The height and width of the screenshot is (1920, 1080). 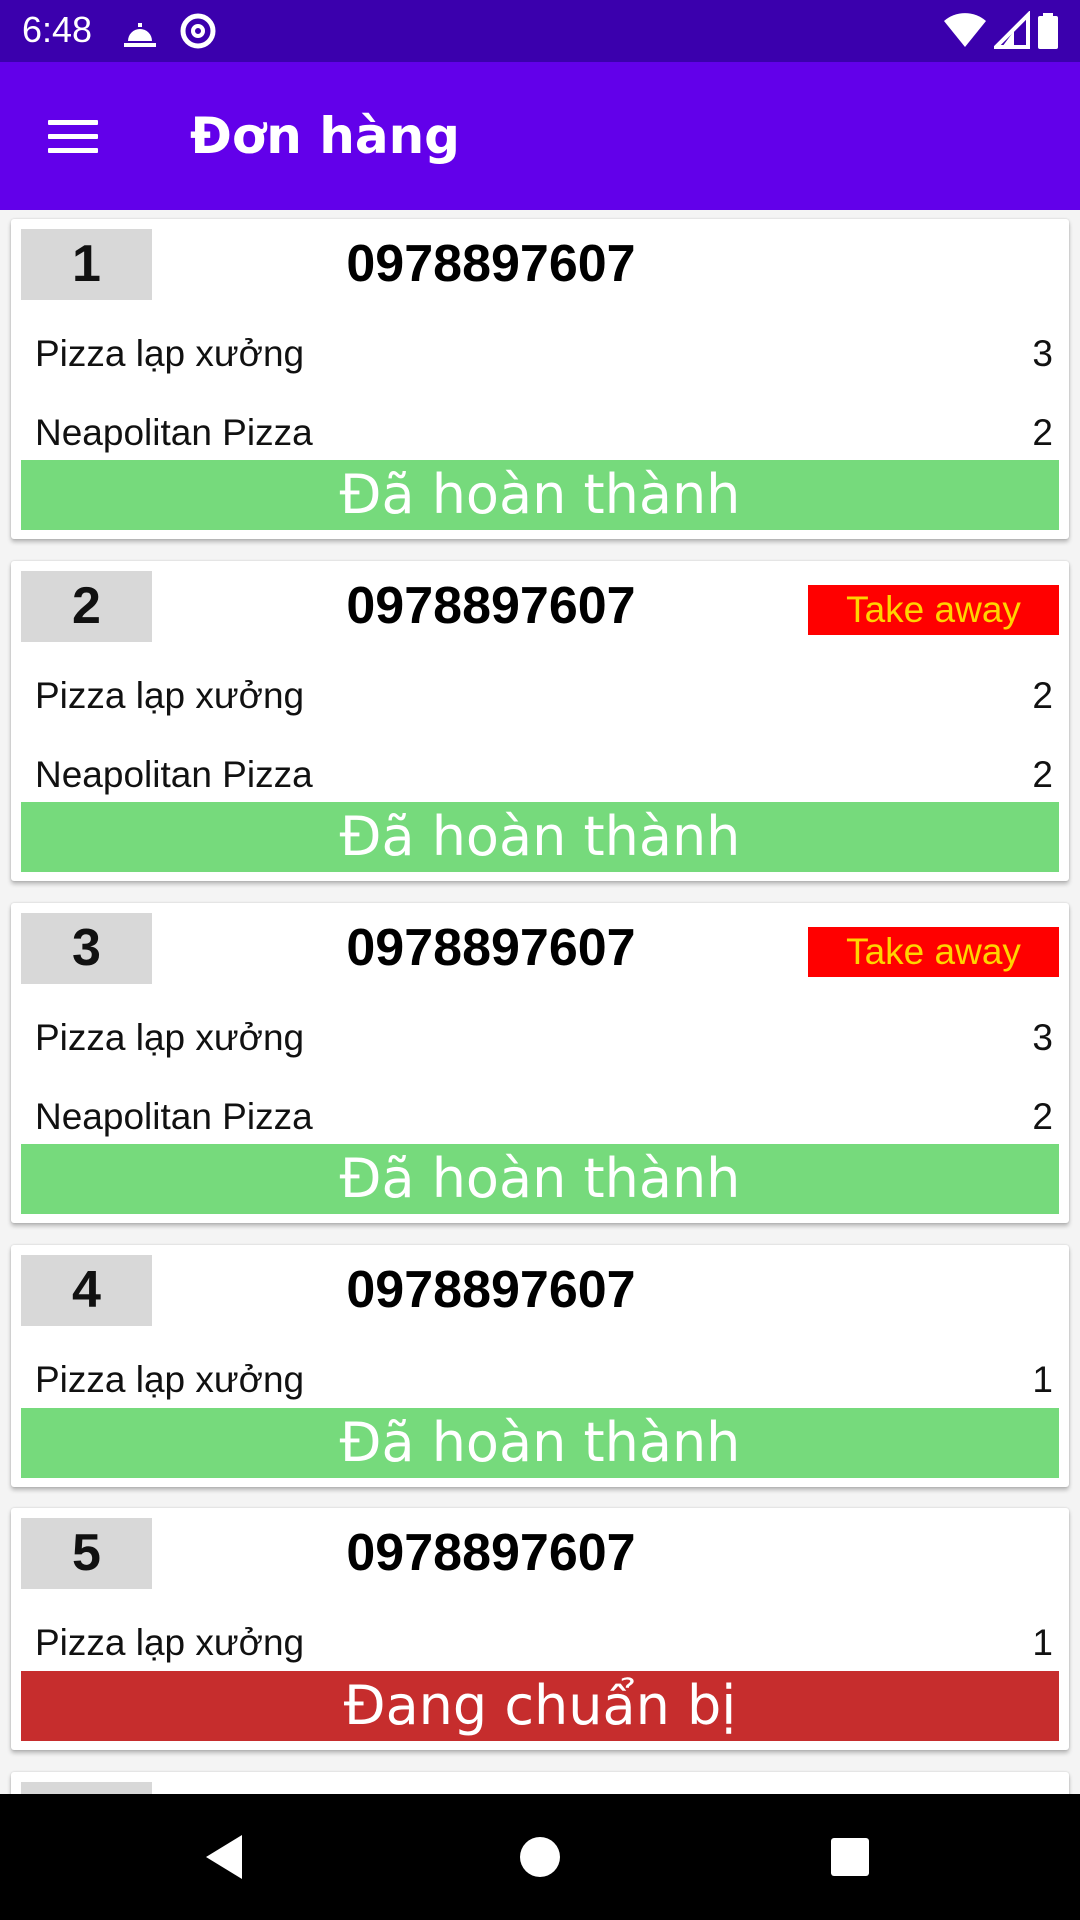 I want to click on order-status-button: Đang chuẩn bị, so click(x=540, y=1706).